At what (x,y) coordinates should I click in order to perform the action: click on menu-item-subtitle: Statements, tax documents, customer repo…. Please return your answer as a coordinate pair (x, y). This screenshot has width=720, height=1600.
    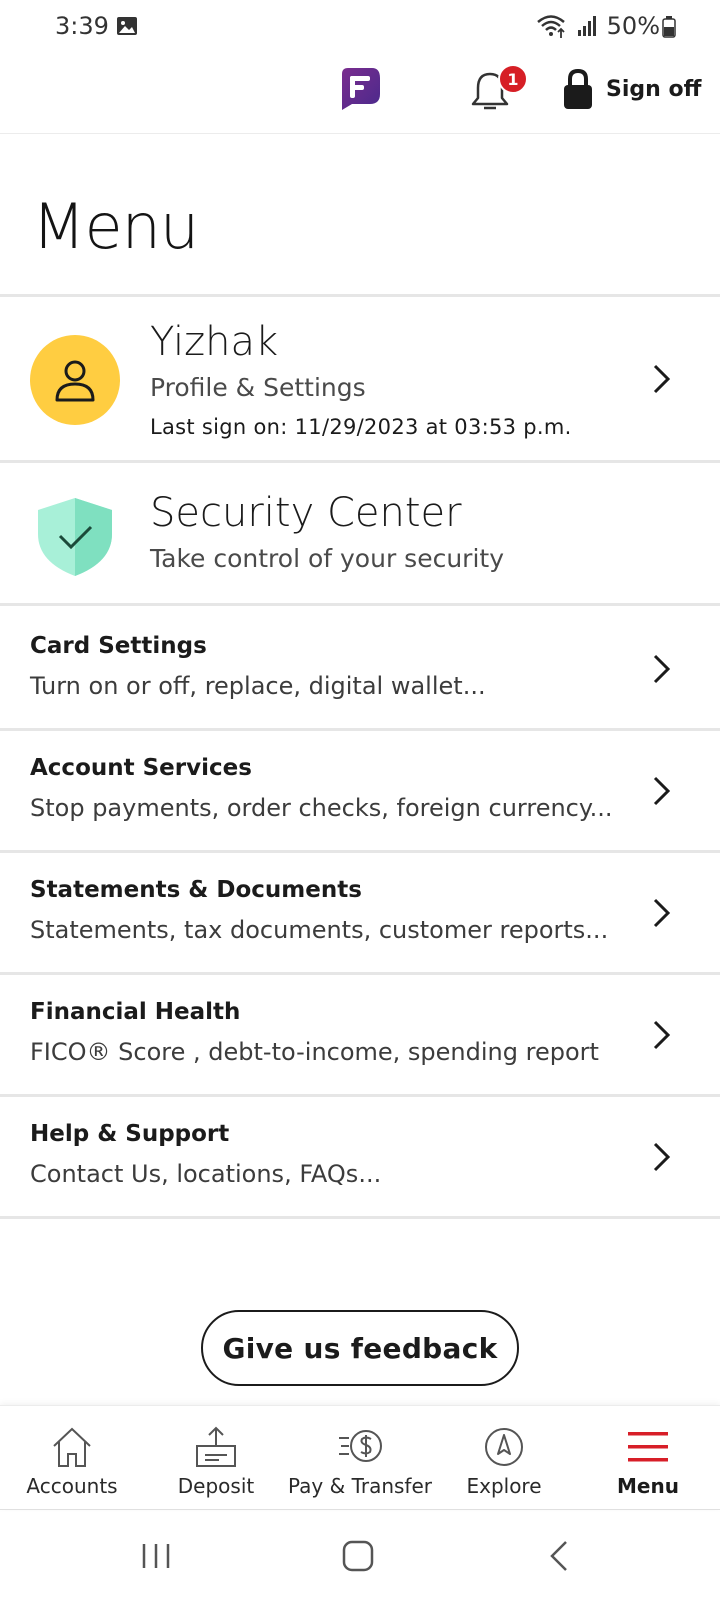
    Looking at the image, I should click on (319, 930).